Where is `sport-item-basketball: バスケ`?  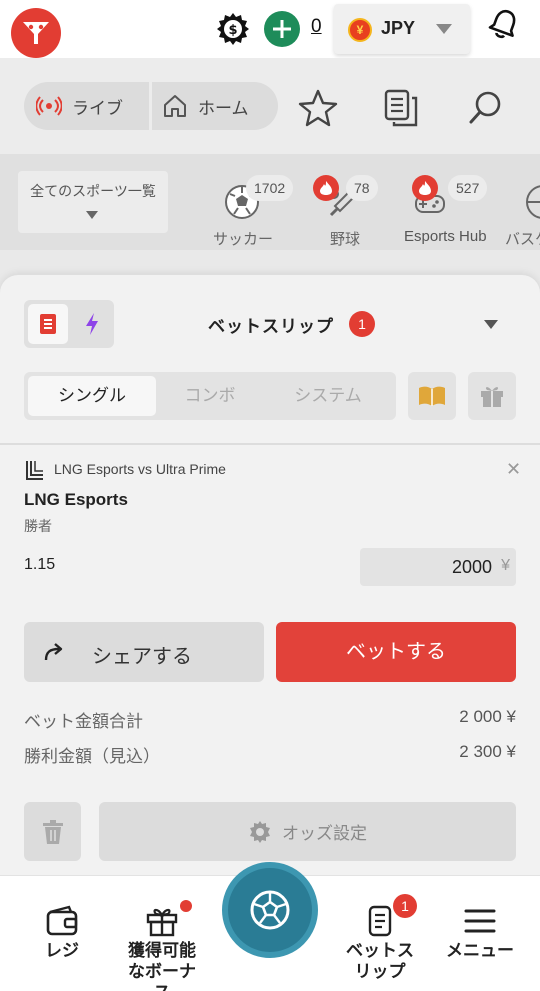 sport-item-basketball: バスケ is located at coordinates (522, 208).